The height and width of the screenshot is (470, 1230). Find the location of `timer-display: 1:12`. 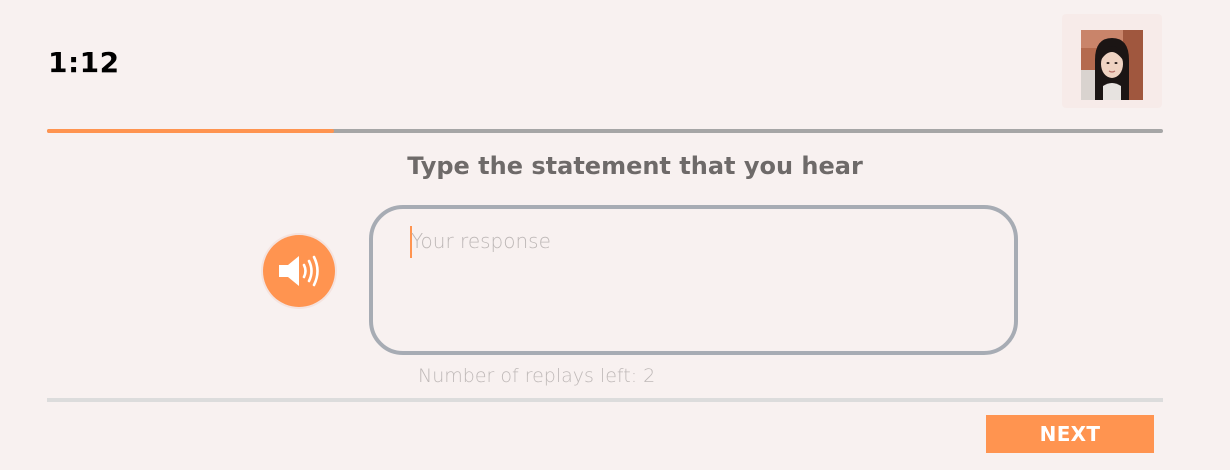

timer-display: 1:12 is located at coordinates (84, 62).